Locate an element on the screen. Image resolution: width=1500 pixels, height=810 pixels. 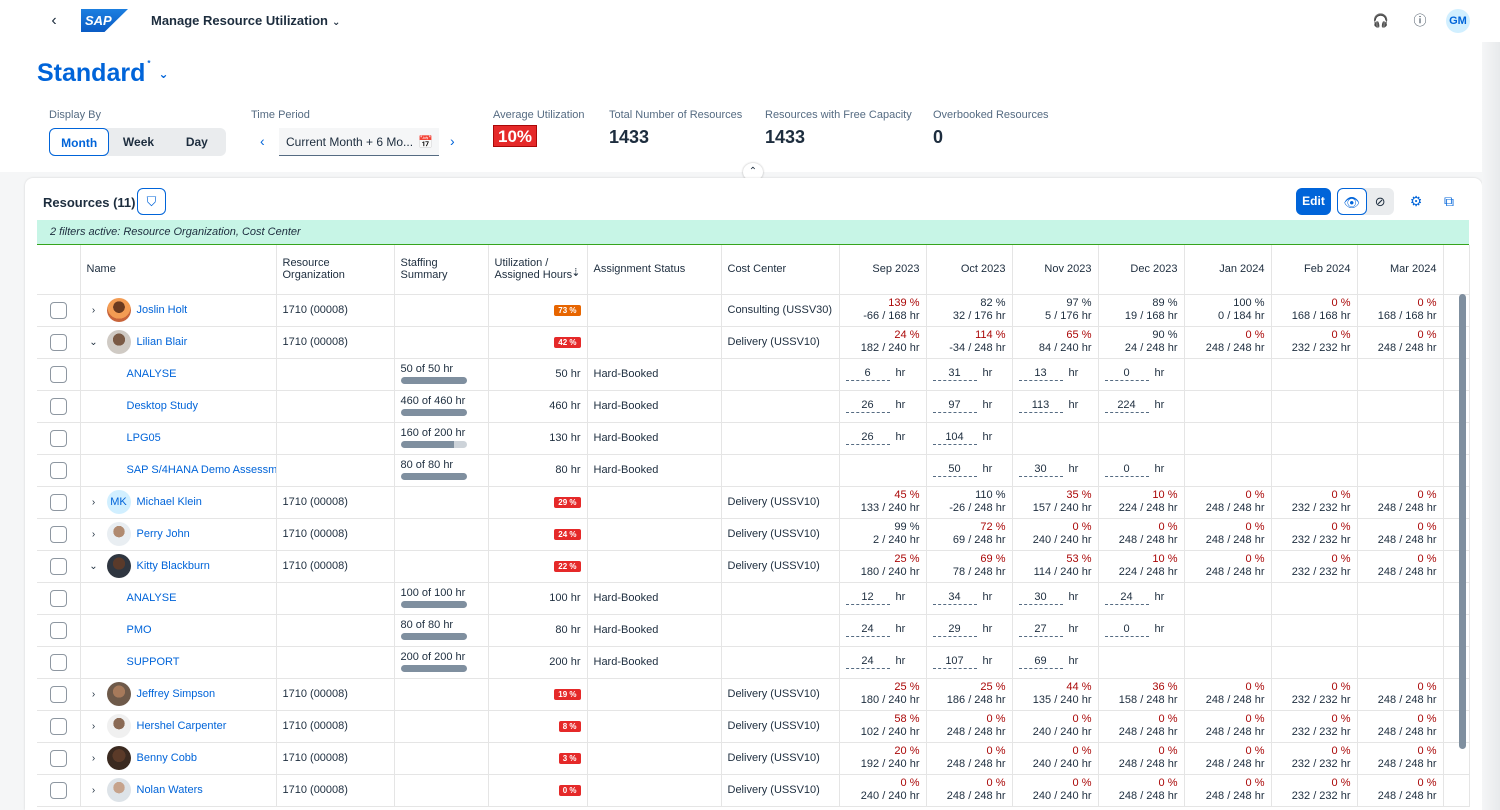
month-hours-input: 104 is located at coordinates (954, 438).